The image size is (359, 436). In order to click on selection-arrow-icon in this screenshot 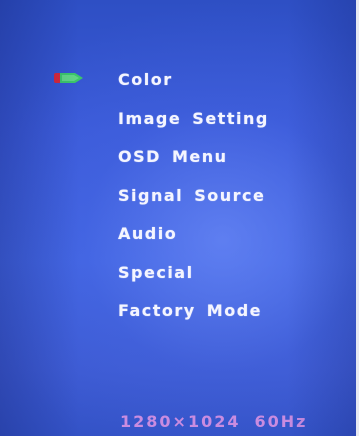, I will do `click(68, 78)`.